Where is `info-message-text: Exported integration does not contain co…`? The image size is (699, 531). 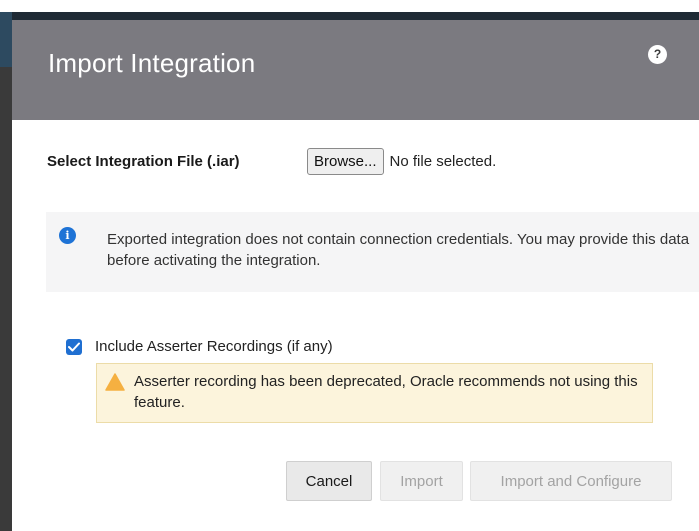 info-message-text: Exported integration does not contain co… is located at coordinates (398, 250).